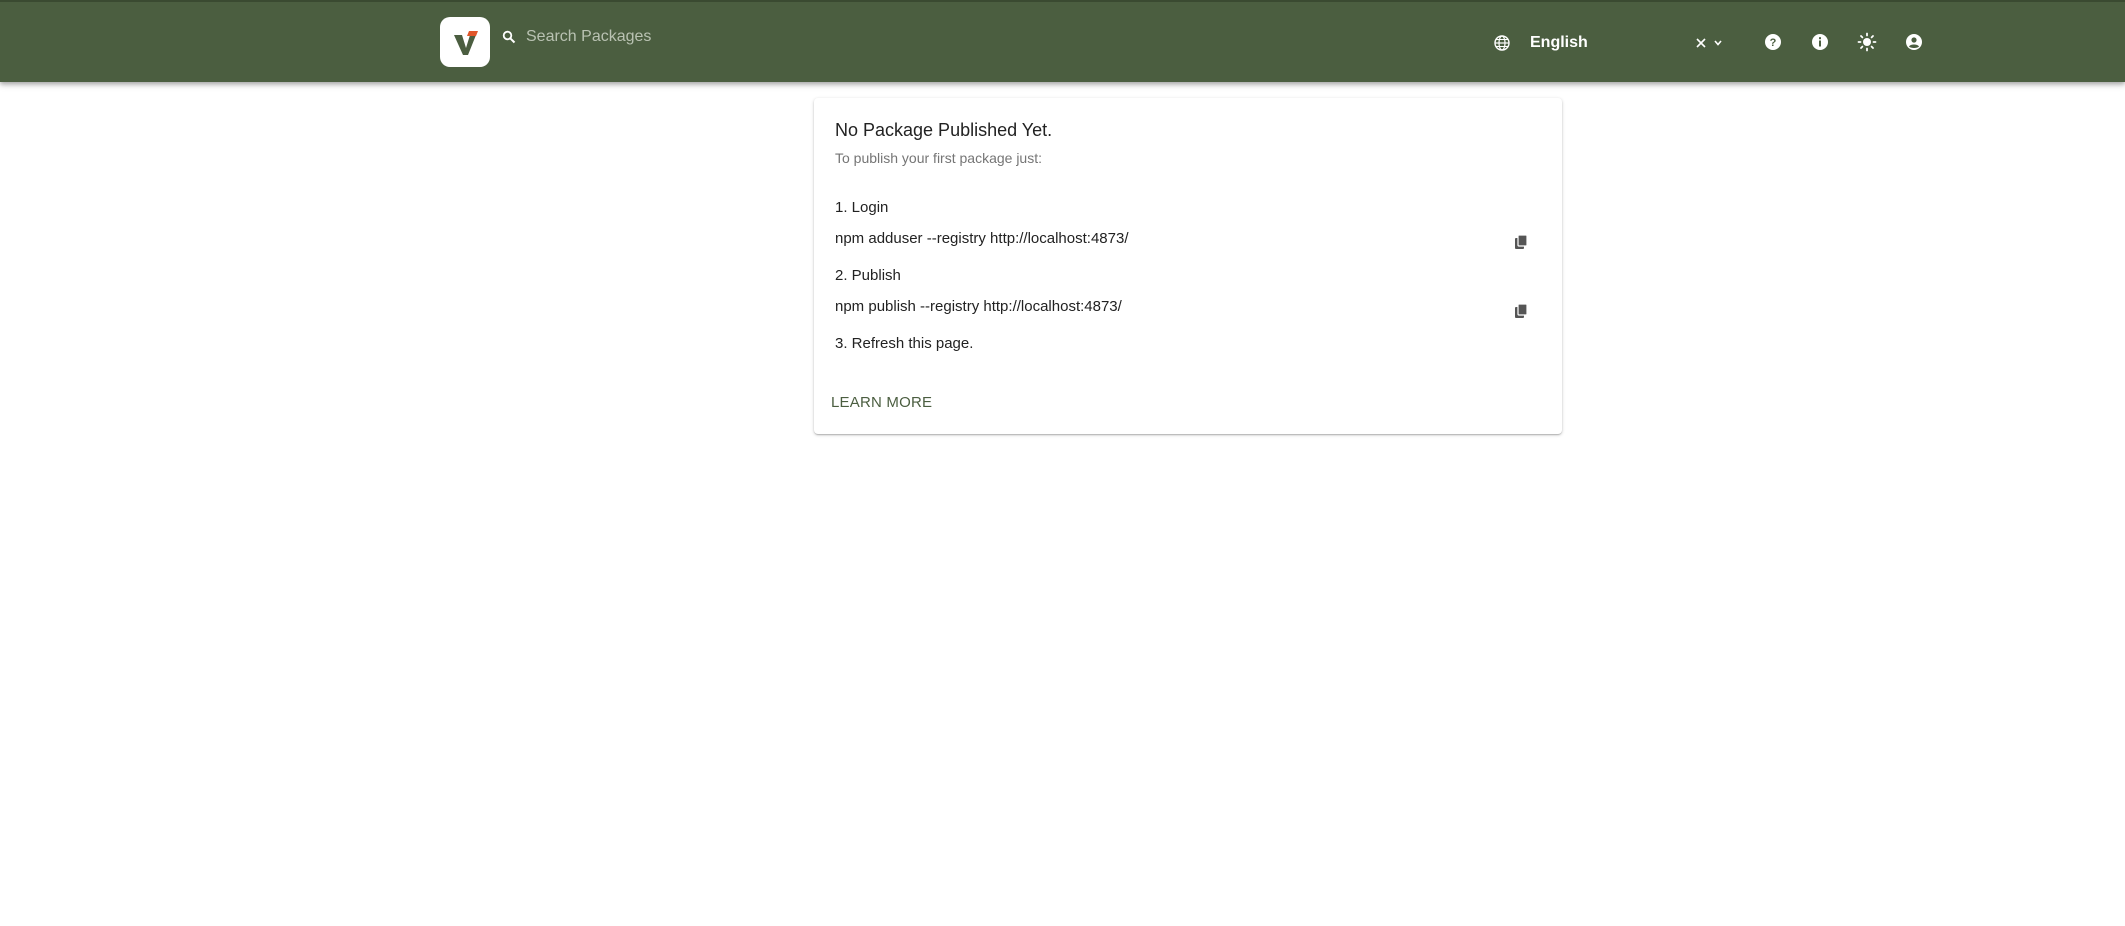 The height and width of the screenshot is (926, 2125). I want to click on globe-icon, so click(1502, 43).